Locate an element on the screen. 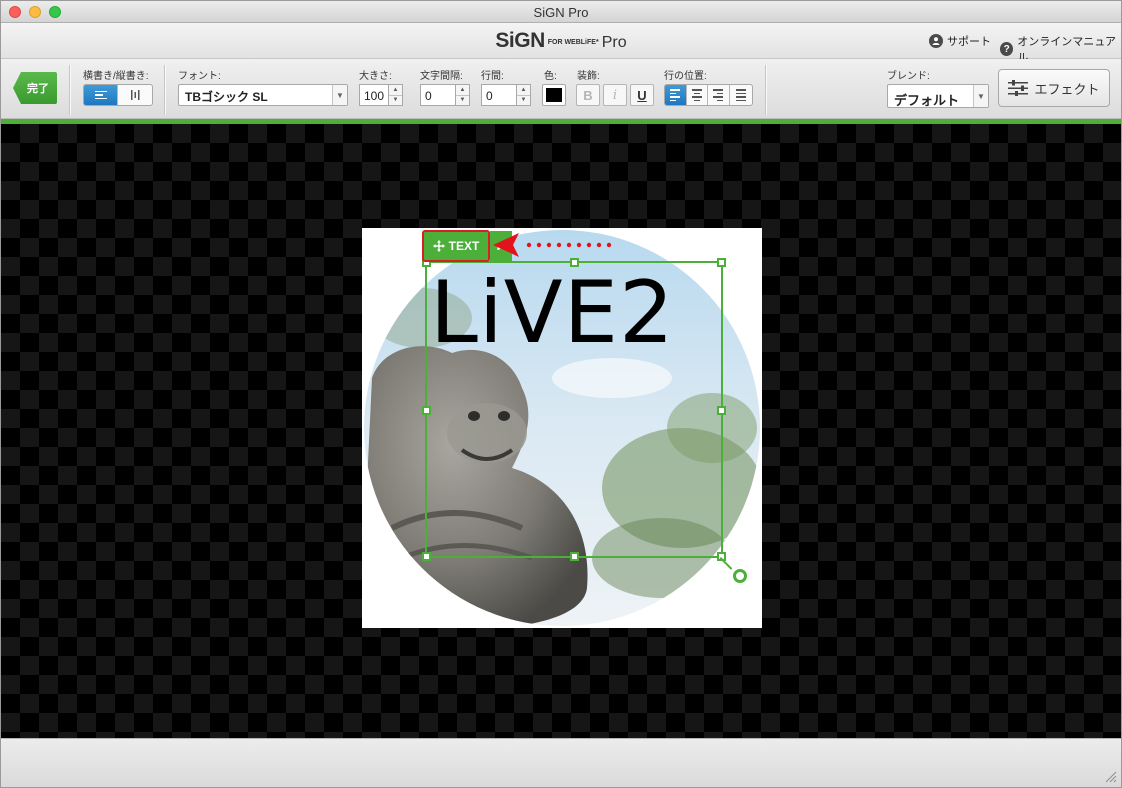  user-icon is located at coordinates (936, 41).